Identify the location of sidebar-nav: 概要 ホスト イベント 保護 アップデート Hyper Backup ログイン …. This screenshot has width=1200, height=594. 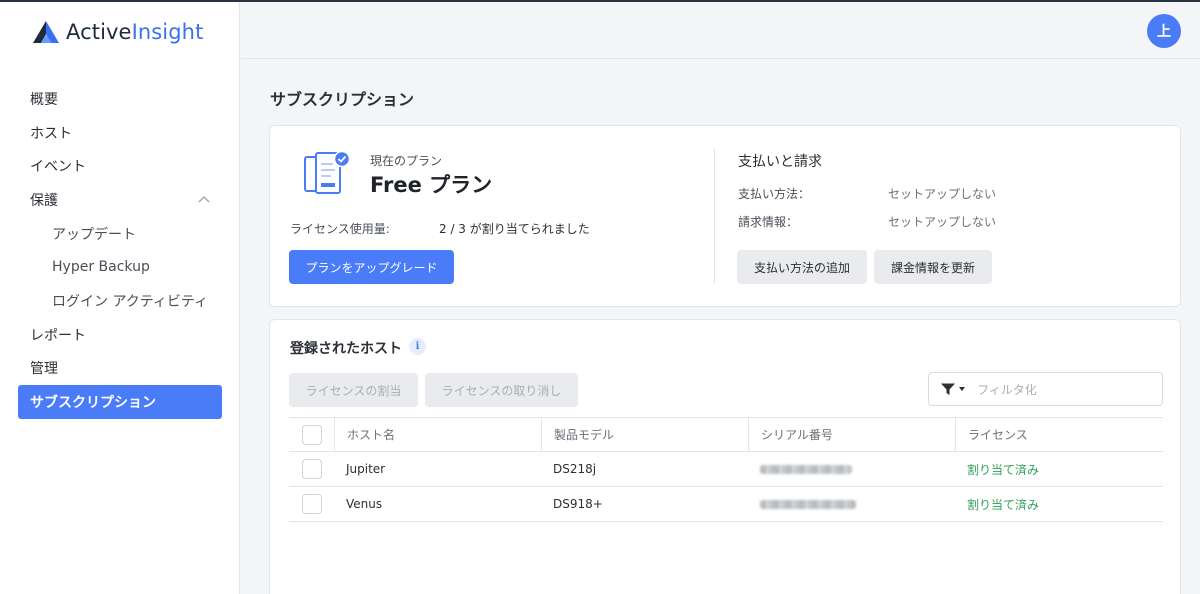
(120, 250).